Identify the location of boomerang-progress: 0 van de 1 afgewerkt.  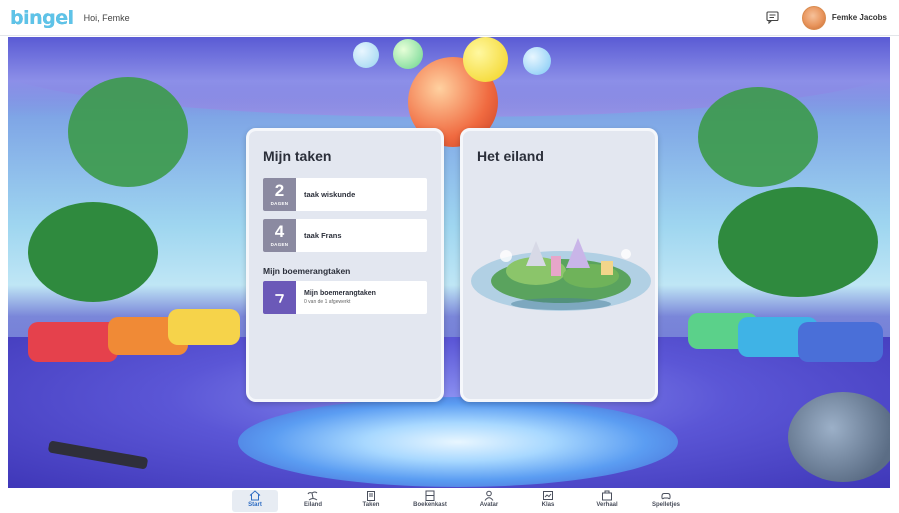
(327, 302).